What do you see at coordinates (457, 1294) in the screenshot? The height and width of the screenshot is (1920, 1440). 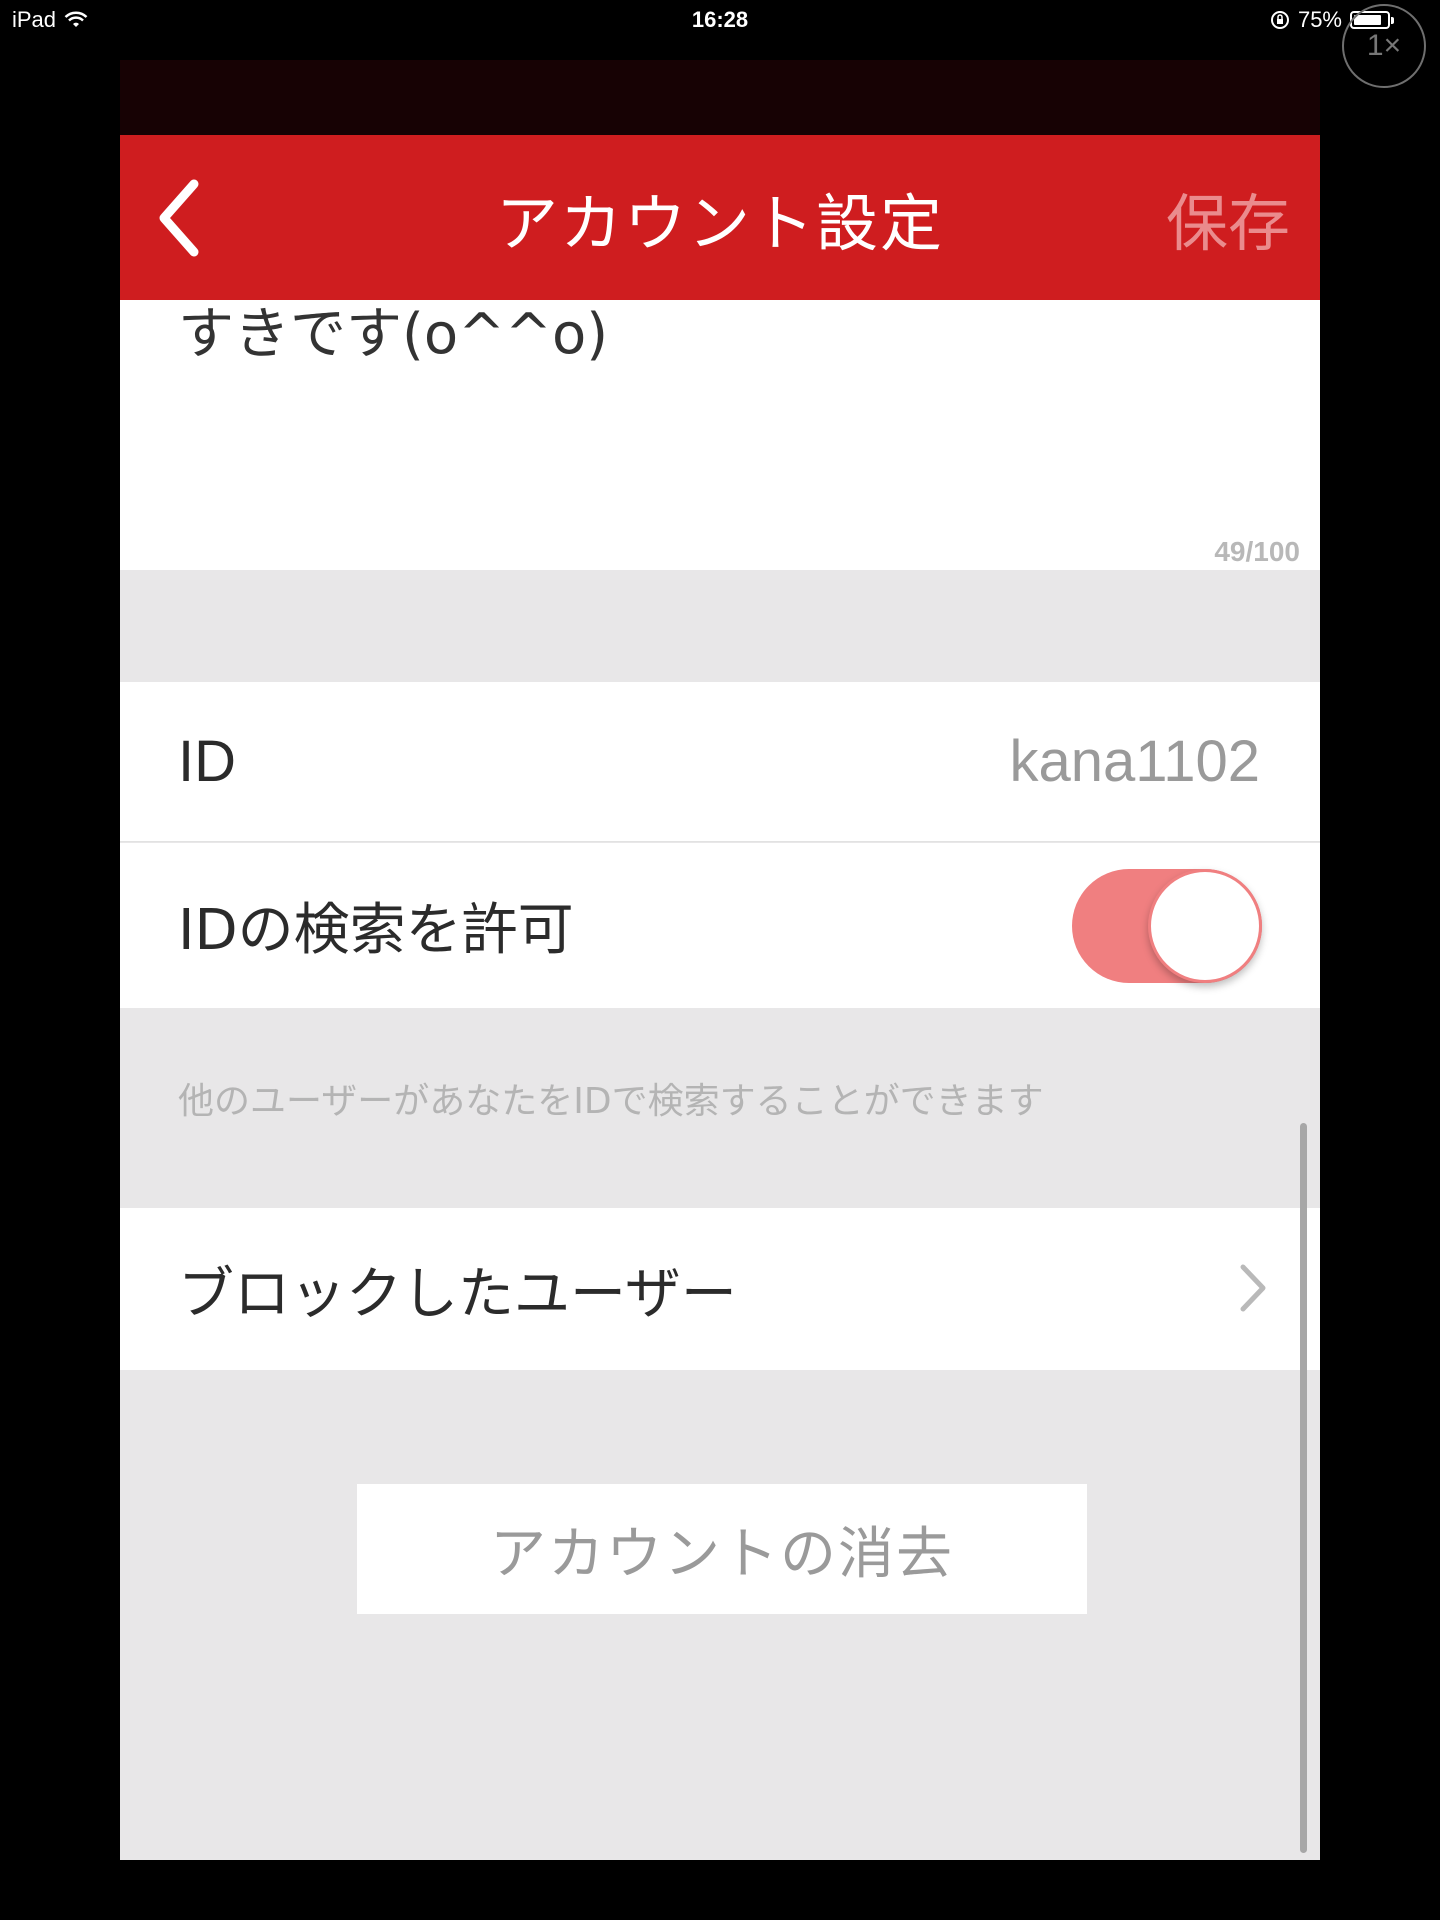 I see `blocked-users-label: ブロックしたユーザー` at bounding box center [457, 1294].